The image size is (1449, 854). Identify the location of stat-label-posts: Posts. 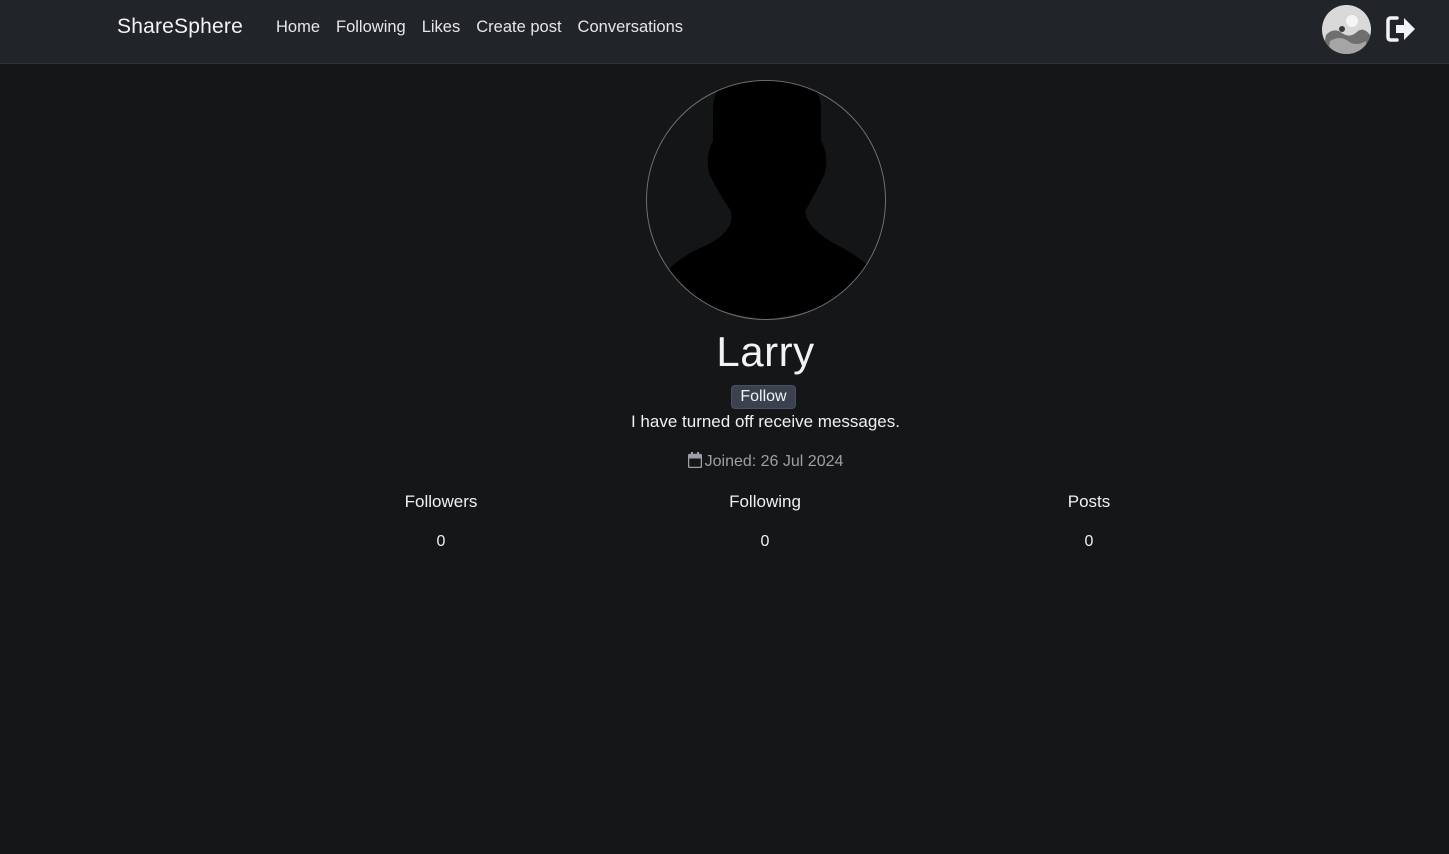
(1089, 501).